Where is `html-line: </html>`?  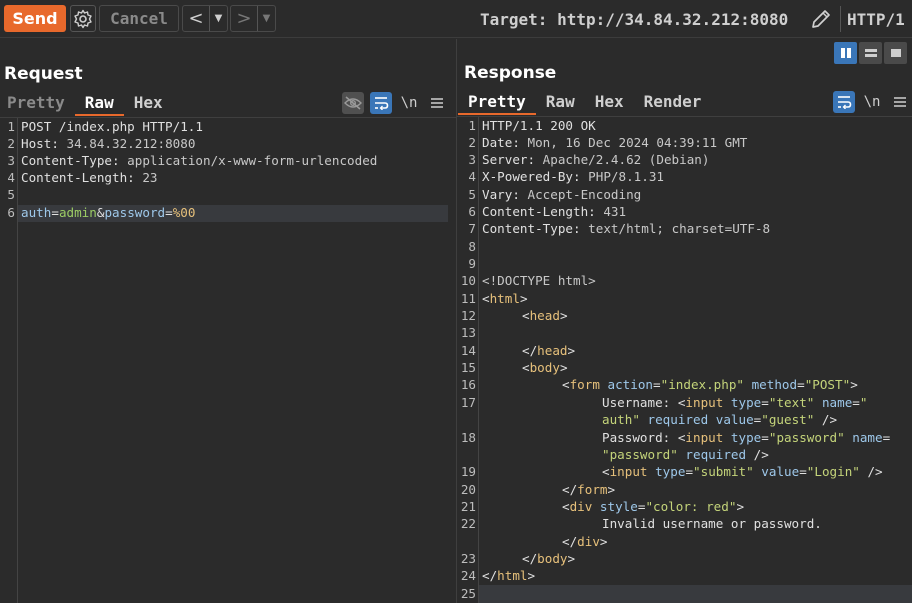 html-line: </html> is located at coordinates (508, 575).